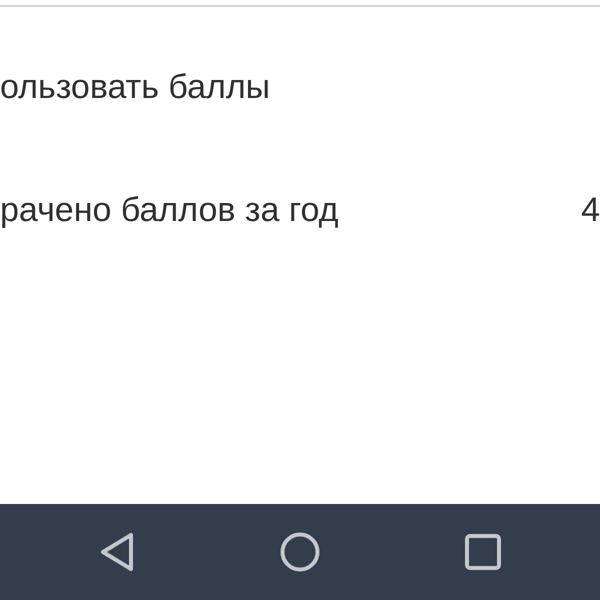 The height and width of the screenshot is (600, 600). I want to click on recent-apps-button, so click(483, 552).